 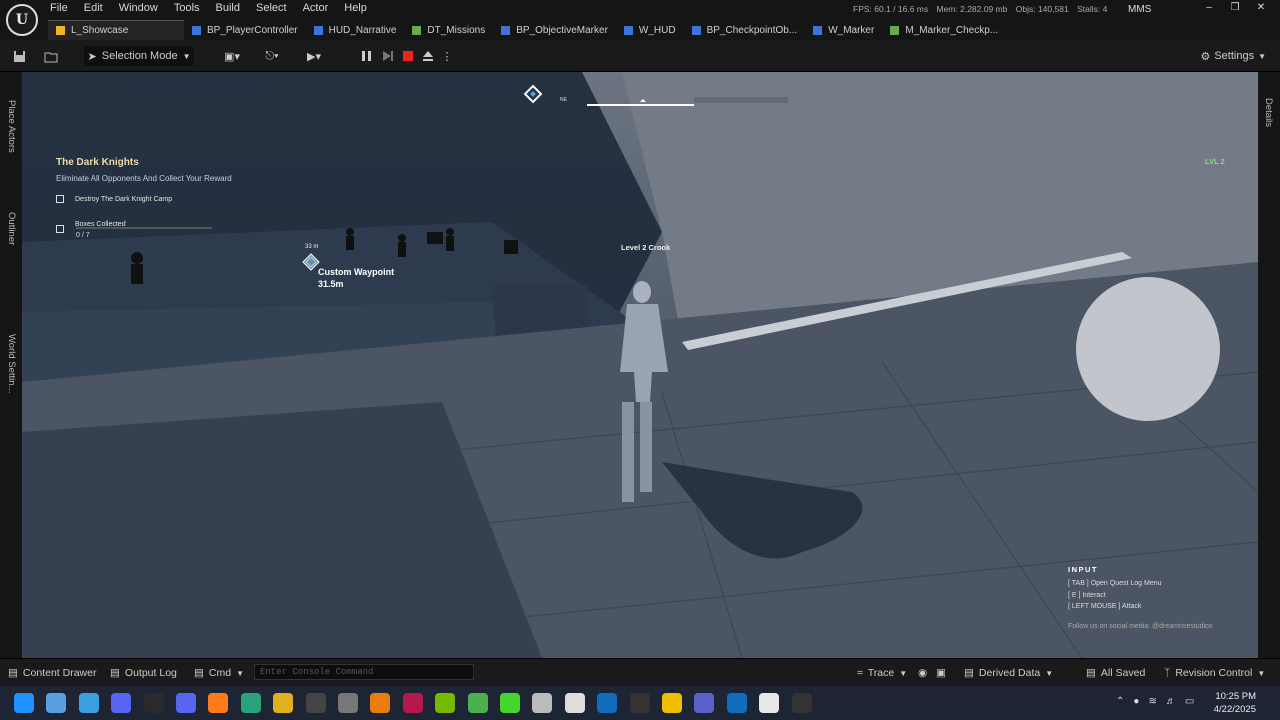 What do you see at coordinates (1189, 701) in the screenshot?
I see `battery-icon: ▭` at bounding box center [1189, 701].